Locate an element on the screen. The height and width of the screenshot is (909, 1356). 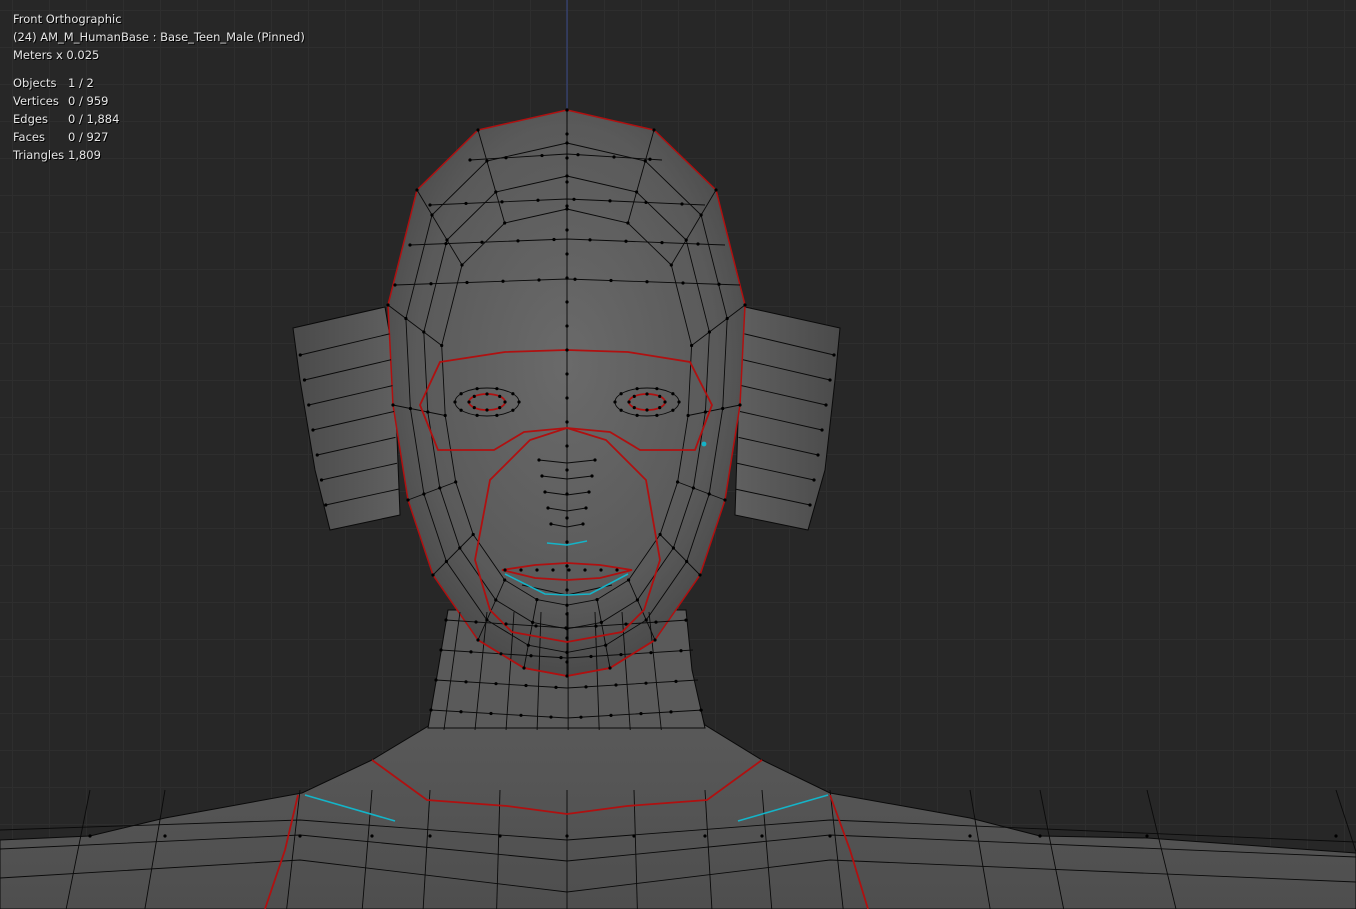
stat-value: 0 / 927 is located at coordinates (88, 137).